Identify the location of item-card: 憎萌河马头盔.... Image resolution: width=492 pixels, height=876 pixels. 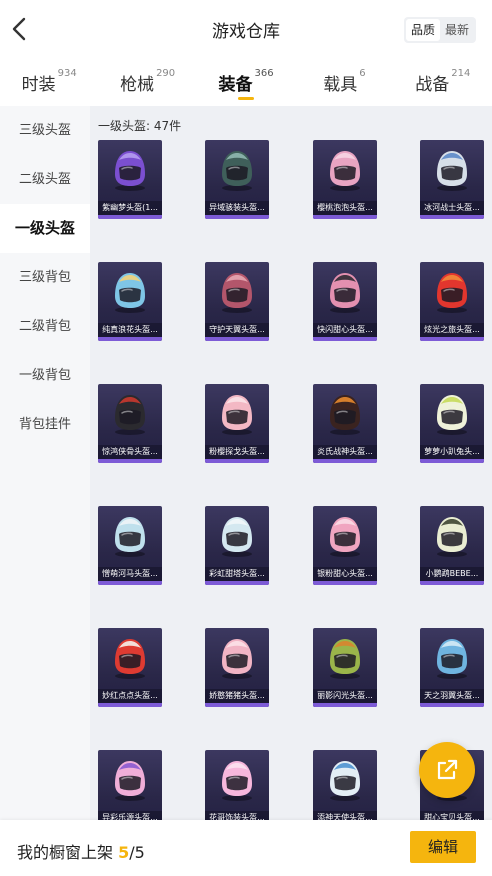
(130, 545).